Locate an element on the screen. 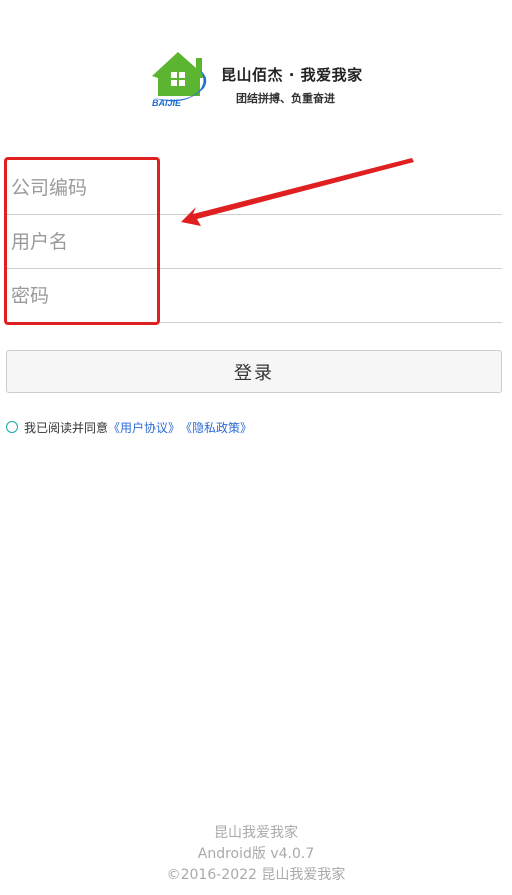 This screenshot has height=895, width=512. house-logo-icon: BAIJIE is located at coordinates (179, 80).